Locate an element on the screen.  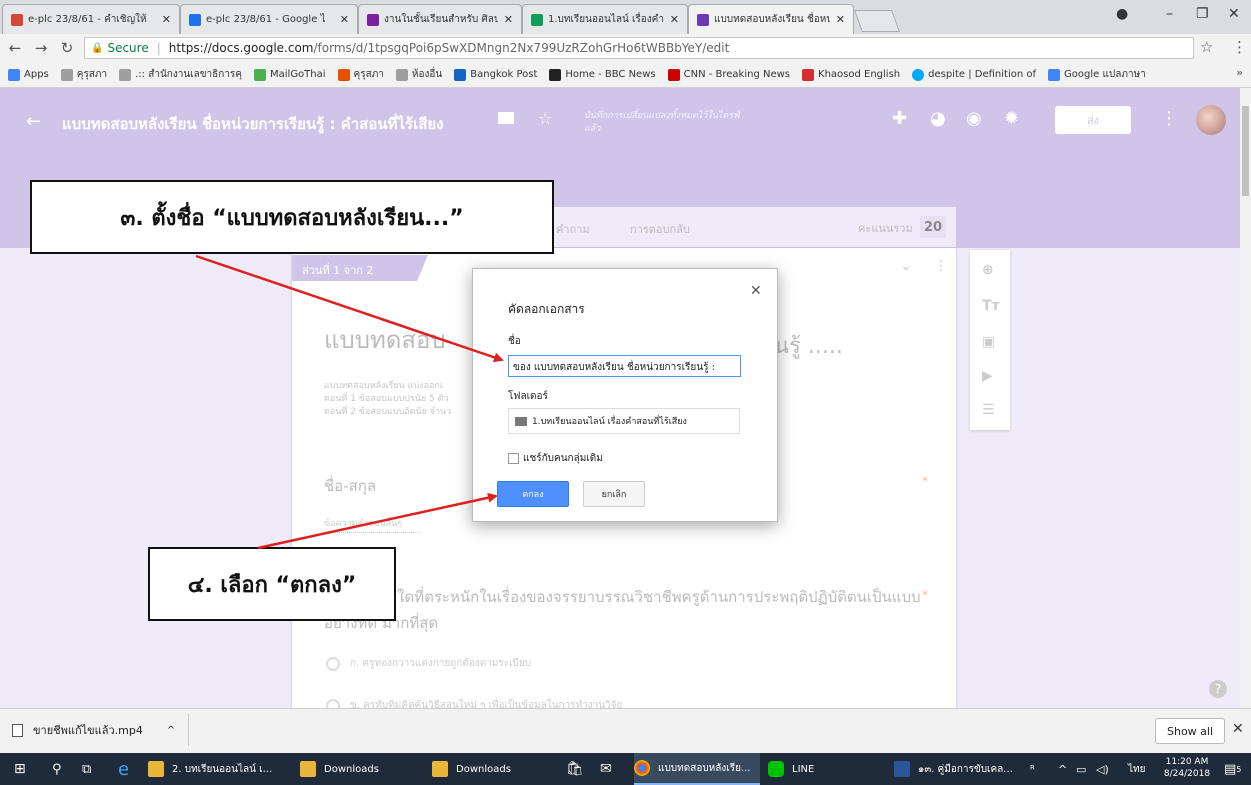
question-name: ชื่อ-สกุล is located at coordinates (350, 486).